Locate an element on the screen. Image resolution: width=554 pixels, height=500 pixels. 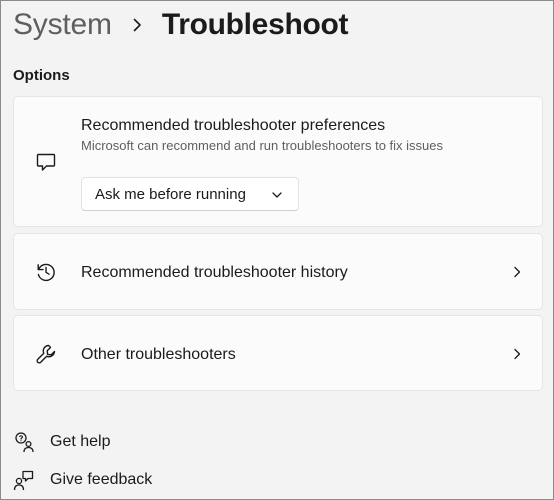
feedback-person-icon is located at coordinates (23, 480).